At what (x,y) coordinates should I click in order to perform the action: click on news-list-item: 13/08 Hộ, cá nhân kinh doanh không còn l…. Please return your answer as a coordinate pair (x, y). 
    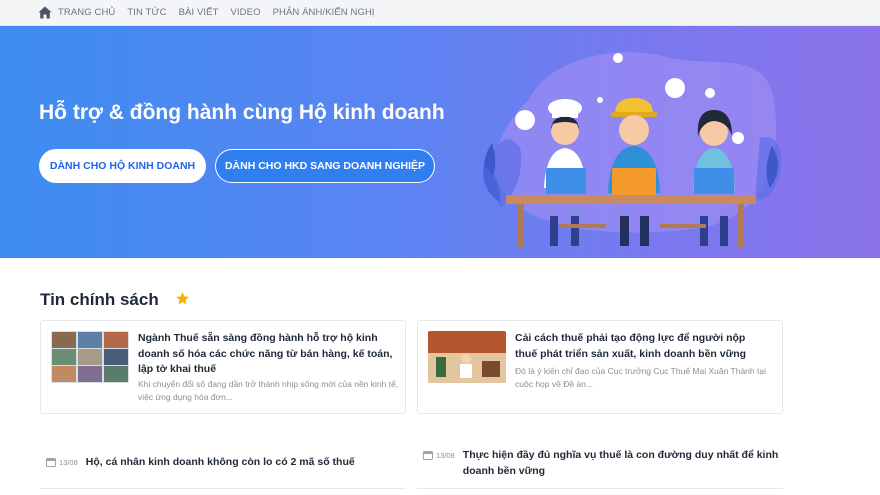
    Looking at the image, I should click on (200, 463).